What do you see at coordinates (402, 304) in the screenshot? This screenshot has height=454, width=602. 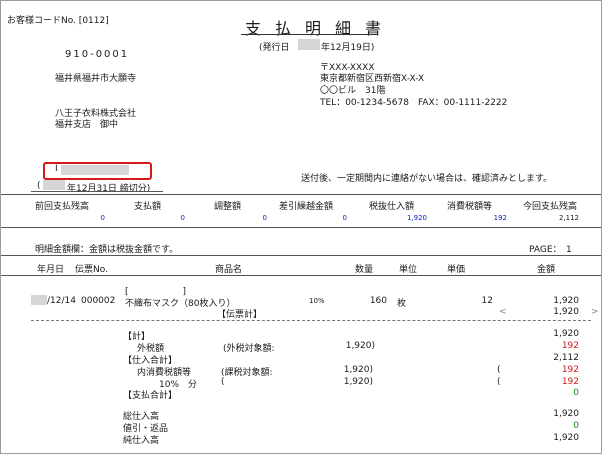 I see `row-unit: 枚` at bounding box center [402, 304].